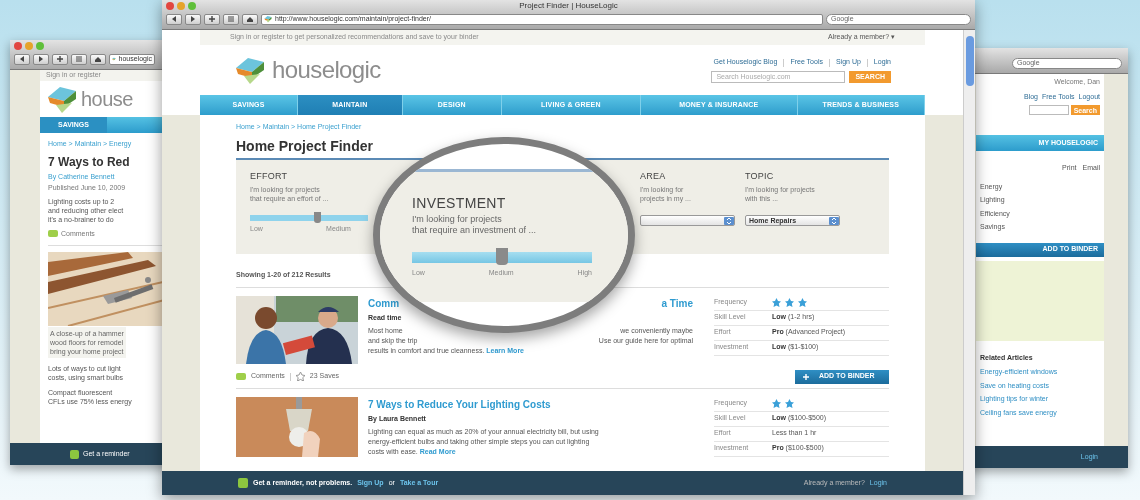 This screenshot has width=1140, height=500. What do you see at coordinates (107, 99) in the screenshot?
I see `brand-name: house` at bounding box center [107, 99].